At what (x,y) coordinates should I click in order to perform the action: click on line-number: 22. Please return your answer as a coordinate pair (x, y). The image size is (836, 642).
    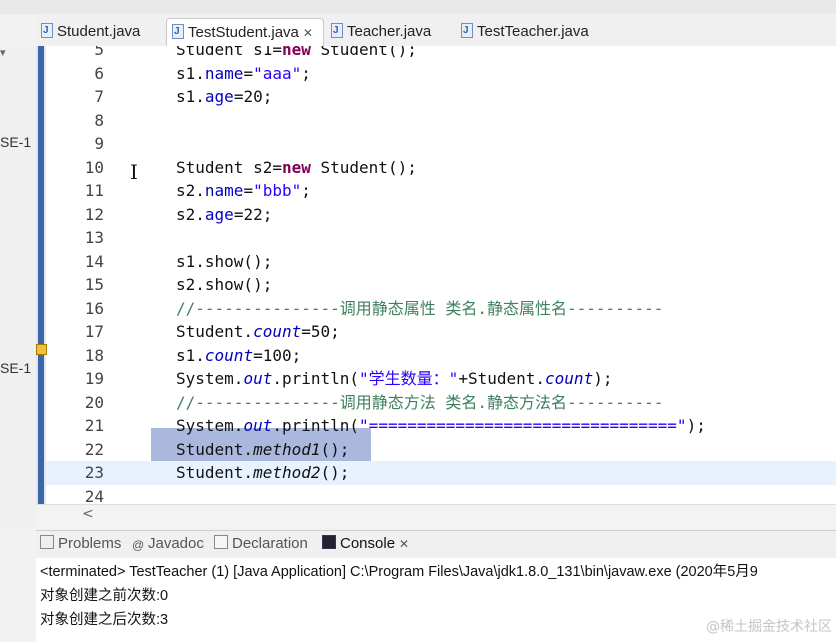
    Looking at the image, I should click on (94, 449).